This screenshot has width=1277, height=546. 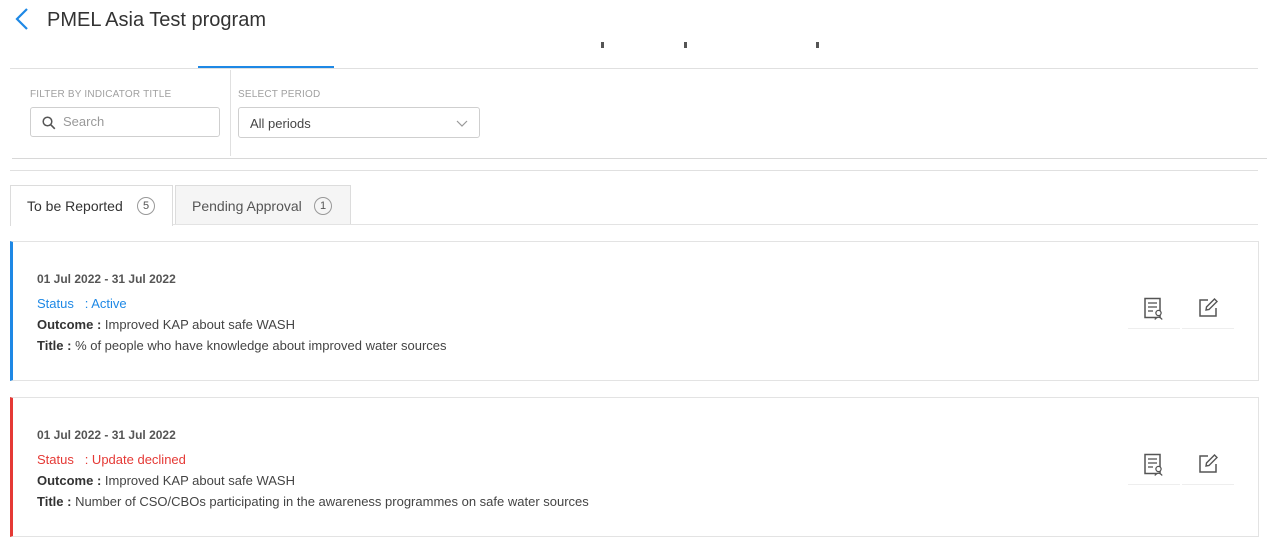 What do you see at coordinates (156, 20) in the screenshot?
I see `page-title: PMEL Asia Test program` at bounding box center [156, 20].